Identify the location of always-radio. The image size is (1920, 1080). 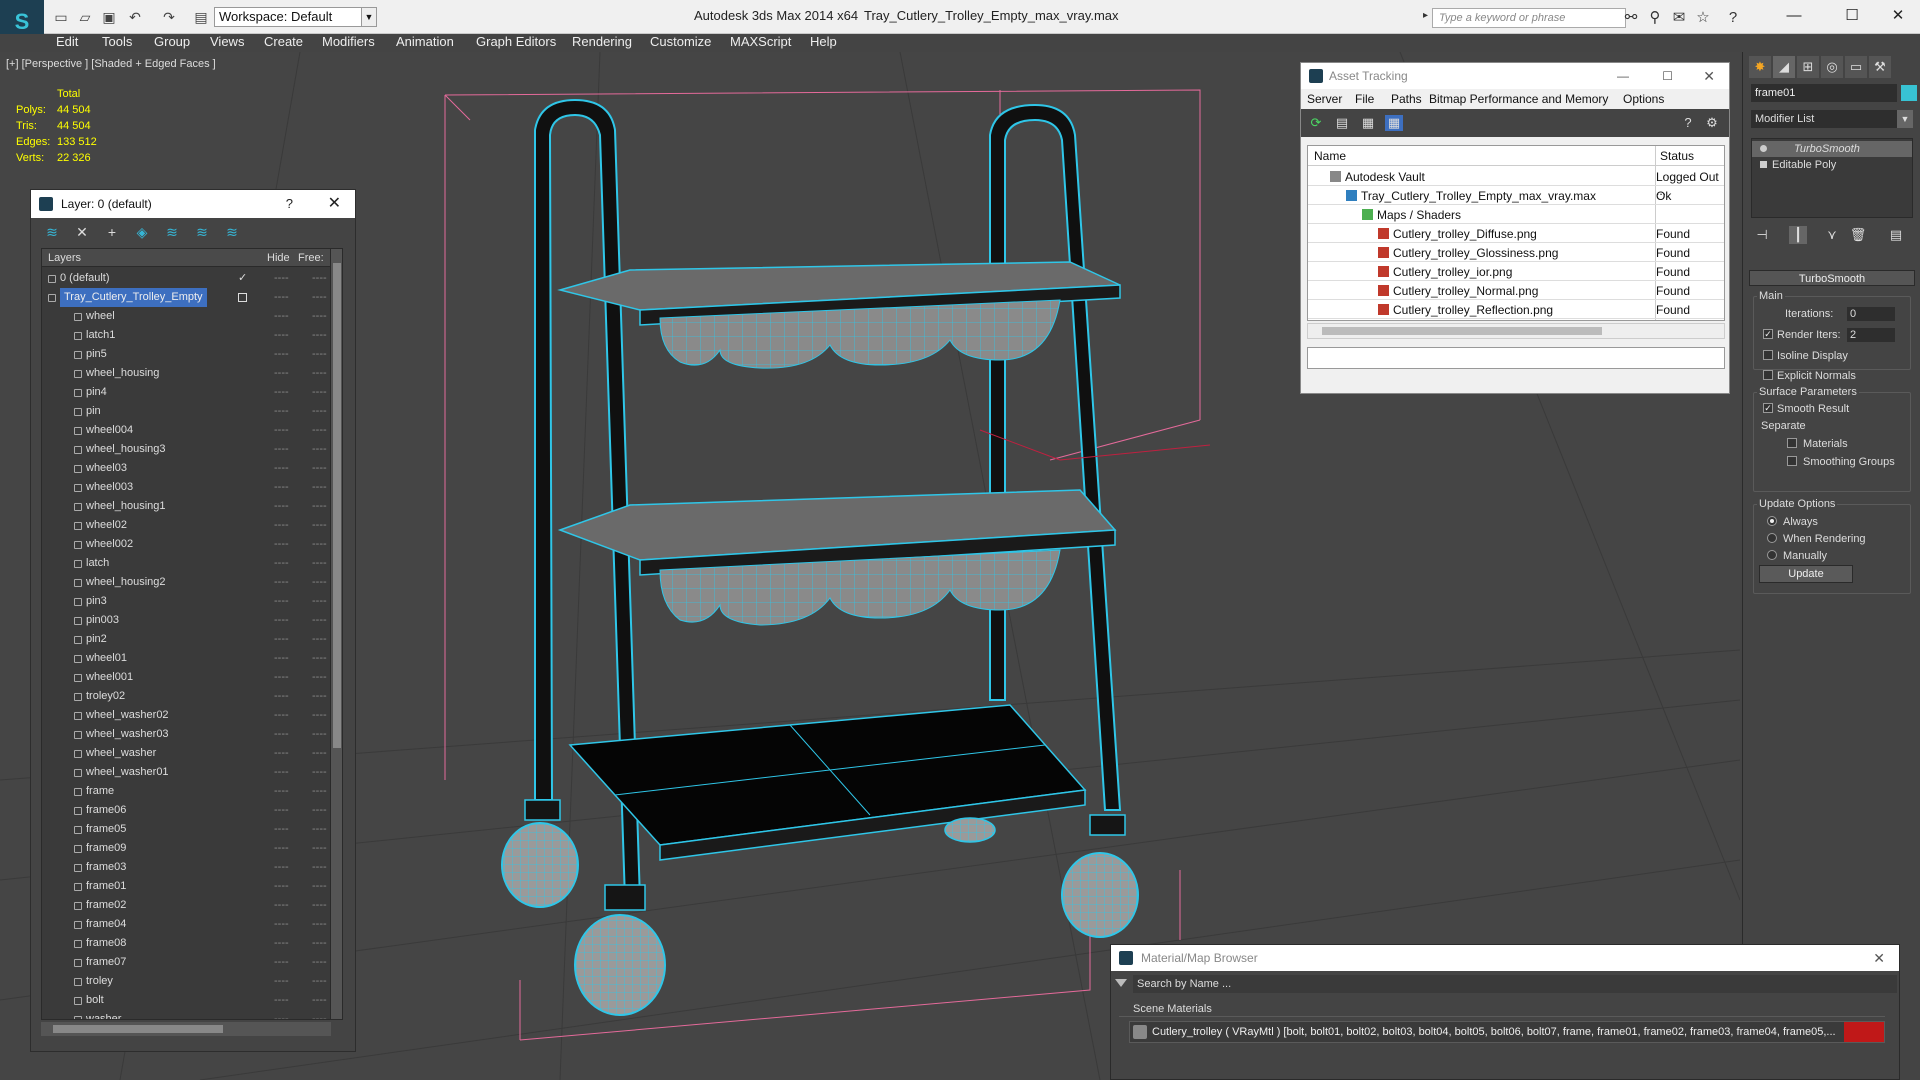
(1772, 521).